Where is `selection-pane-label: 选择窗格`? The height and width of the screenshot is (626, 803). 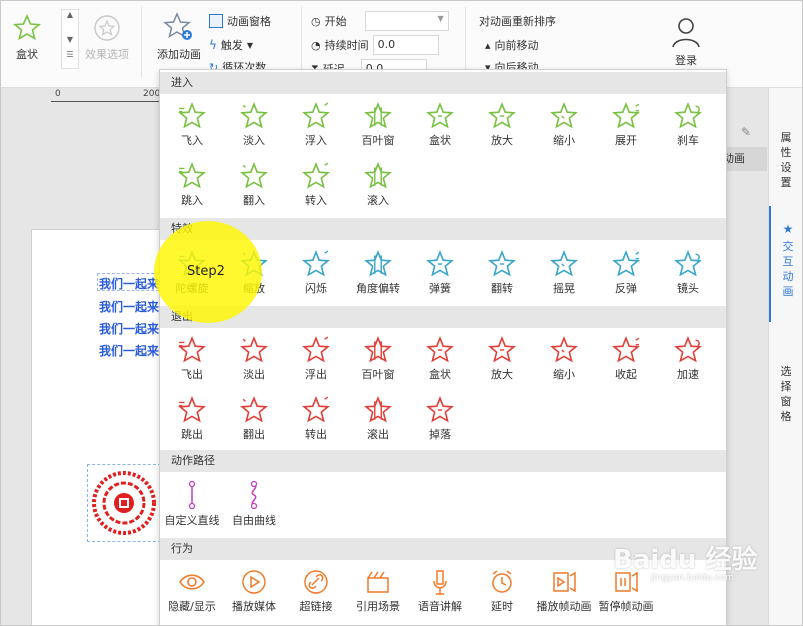
selection-pane-label: 选择窗格 is located at coordinates (786, 394).